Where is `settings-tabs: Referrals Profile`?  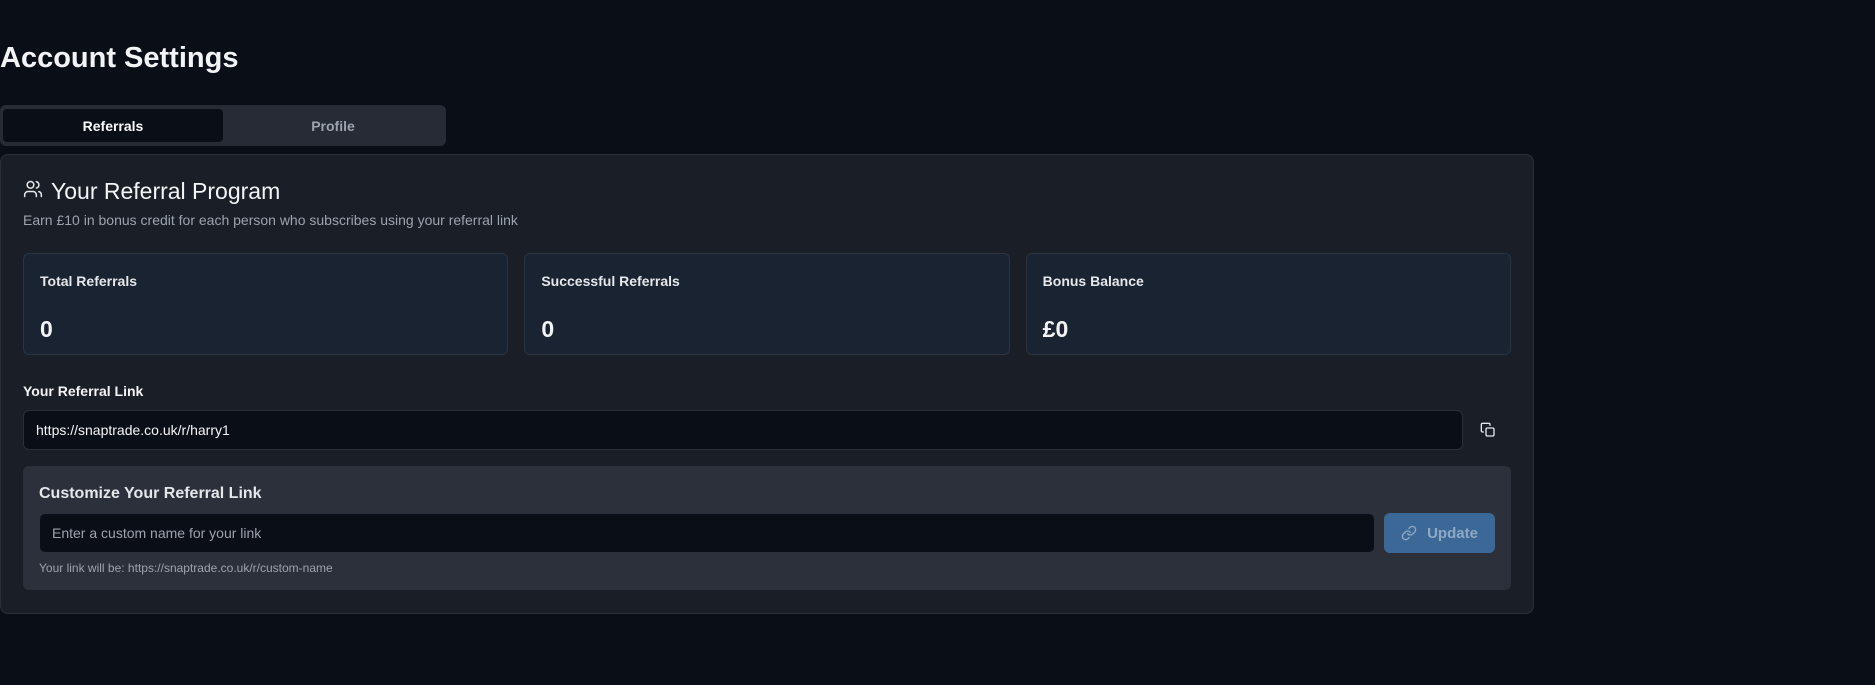
settings-tabs: Referrals Profile is located at coordinates (223, 125).